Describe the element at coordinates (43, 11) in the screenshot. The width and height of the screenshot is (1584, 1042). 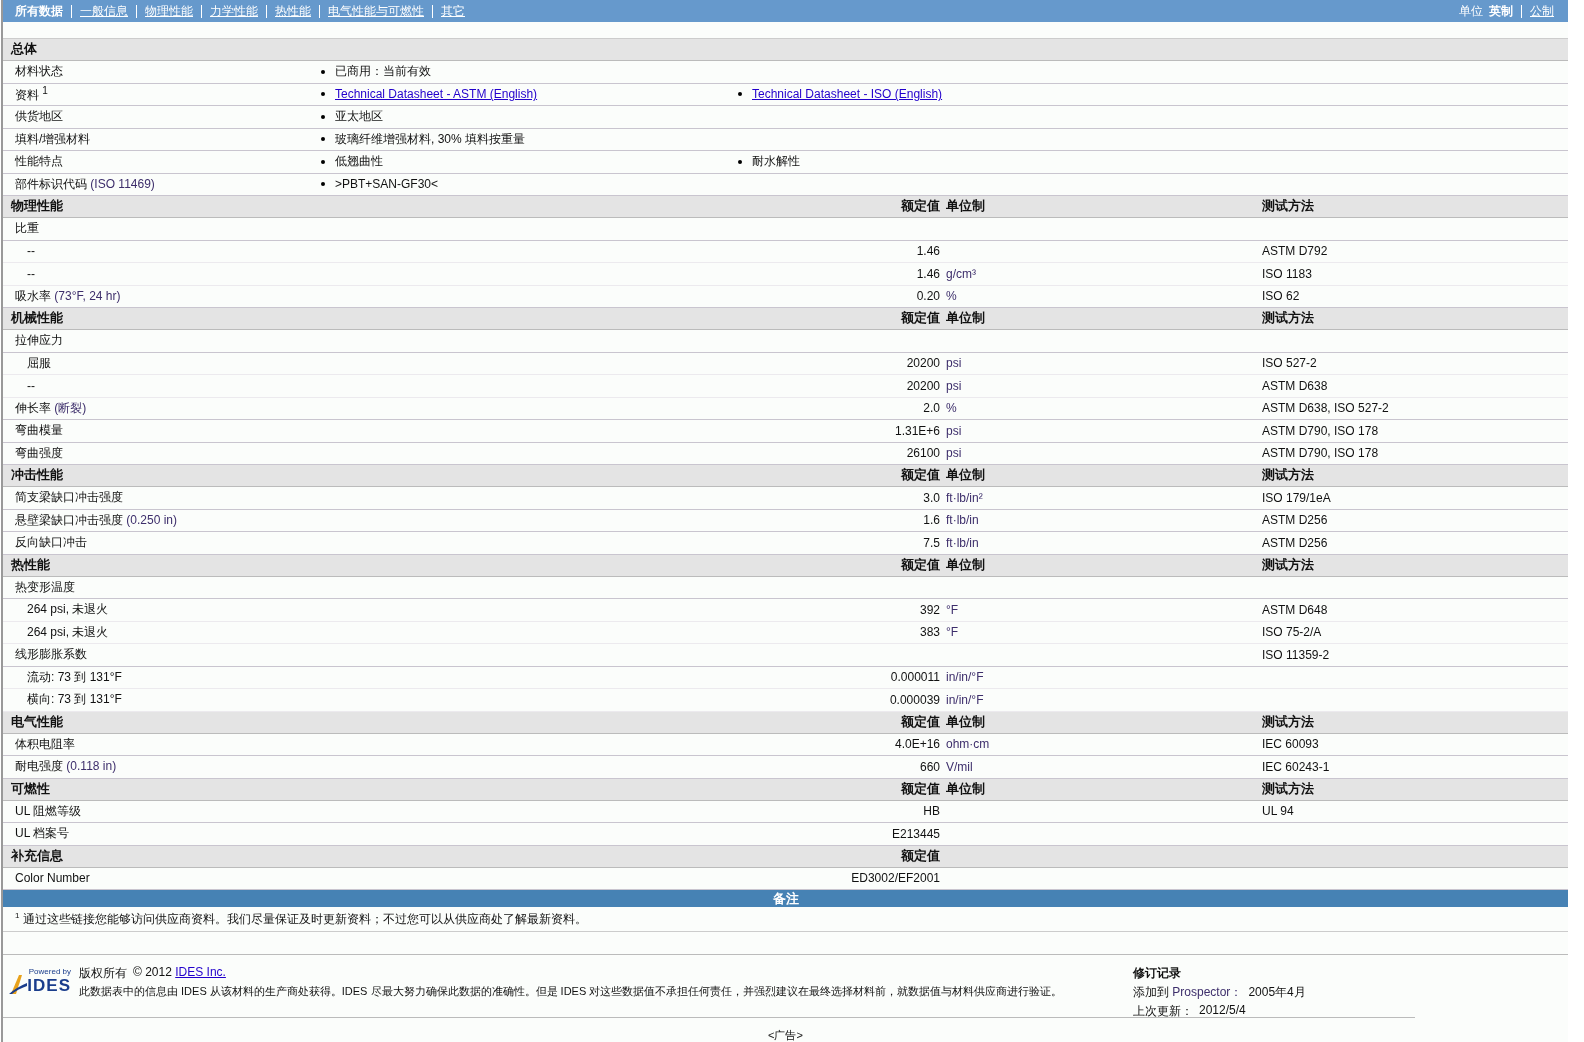
I see `nav-tab: 所有数据` at that location.